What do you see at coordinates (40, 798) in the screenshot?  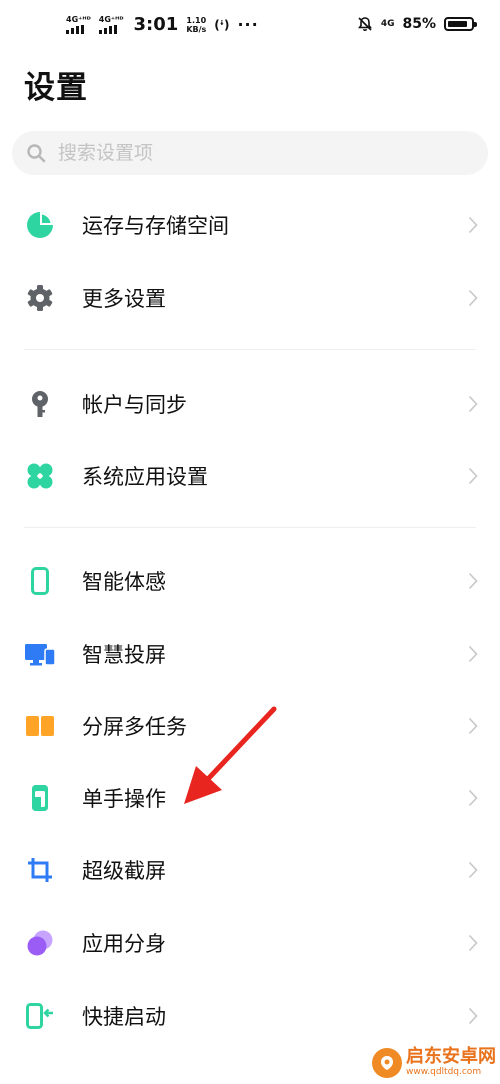 I see `one-hand-icon` at bounding box center [40, 798].